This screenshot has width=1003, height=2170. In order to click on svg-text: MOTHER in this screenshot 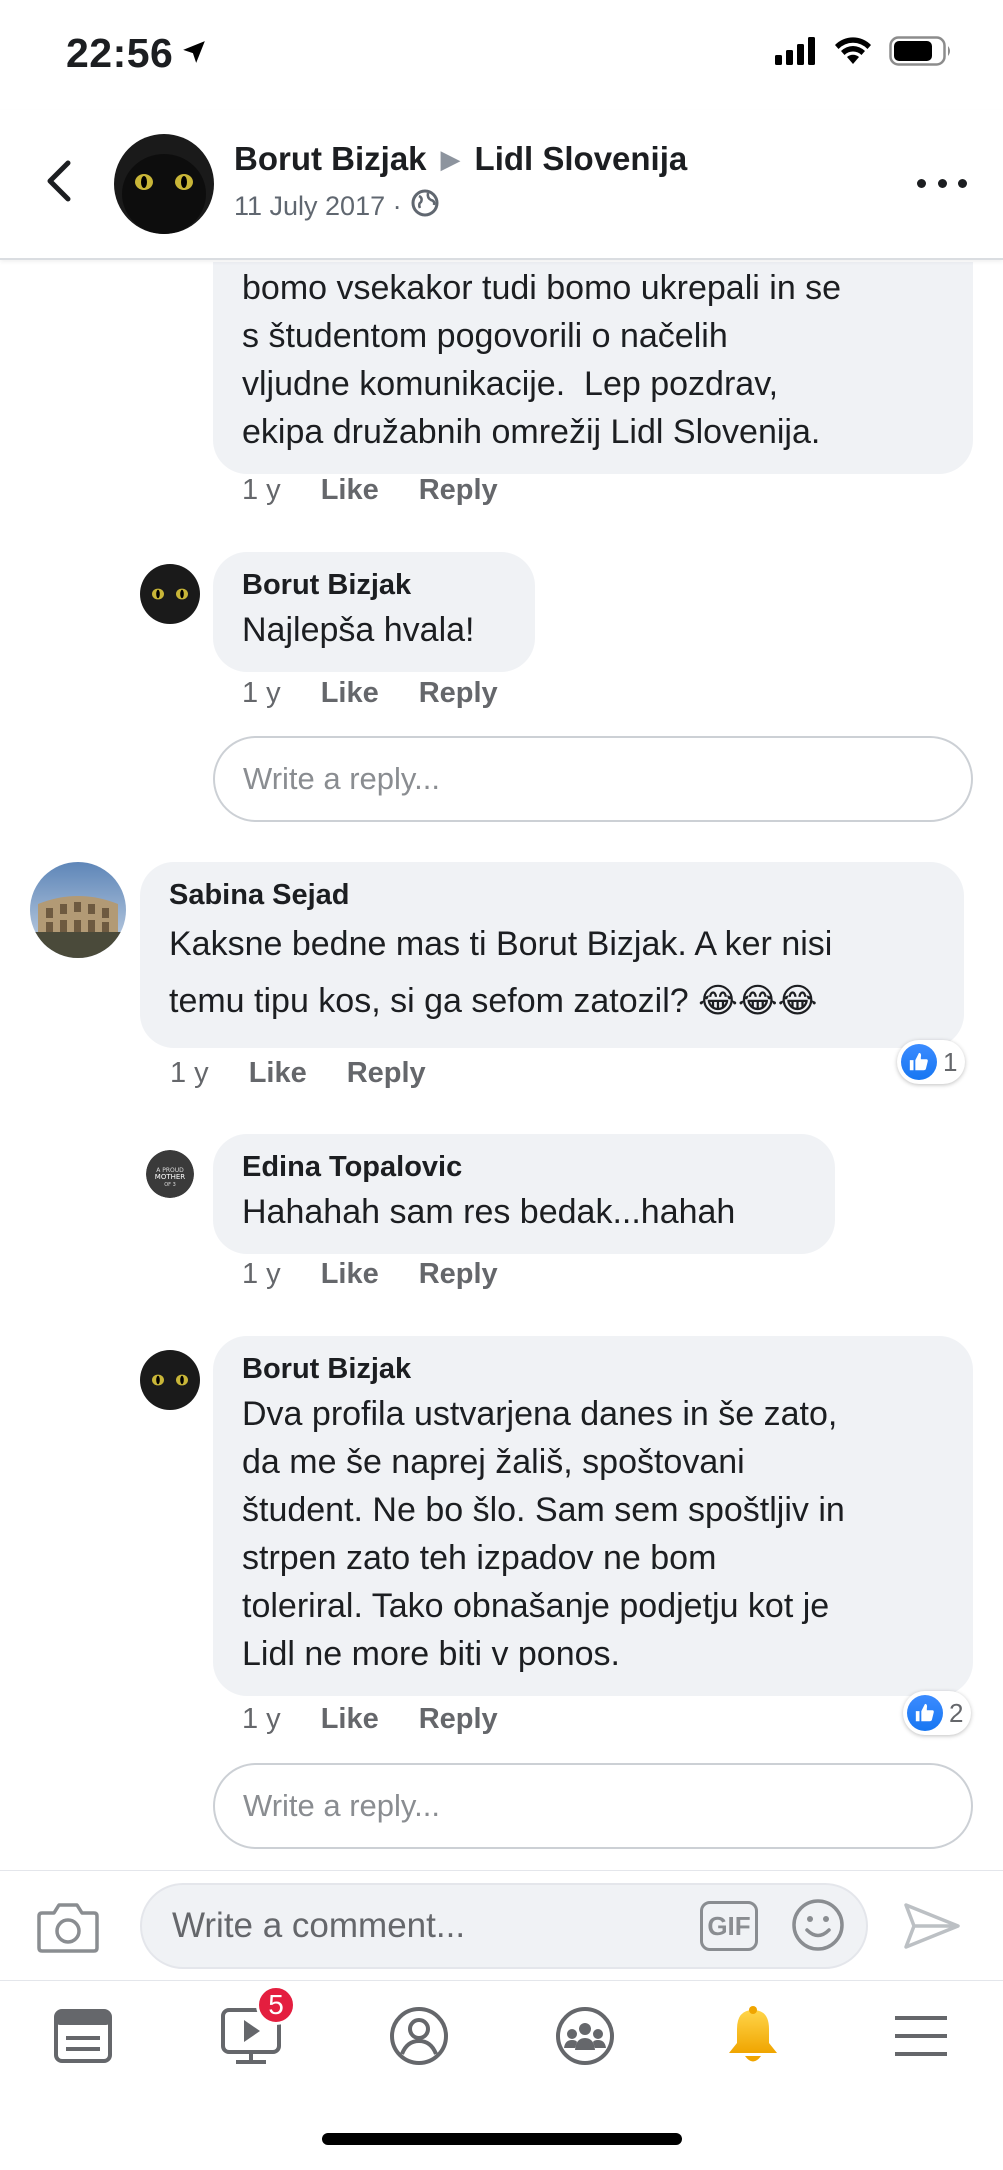, I will do `click(170, 1177)`.